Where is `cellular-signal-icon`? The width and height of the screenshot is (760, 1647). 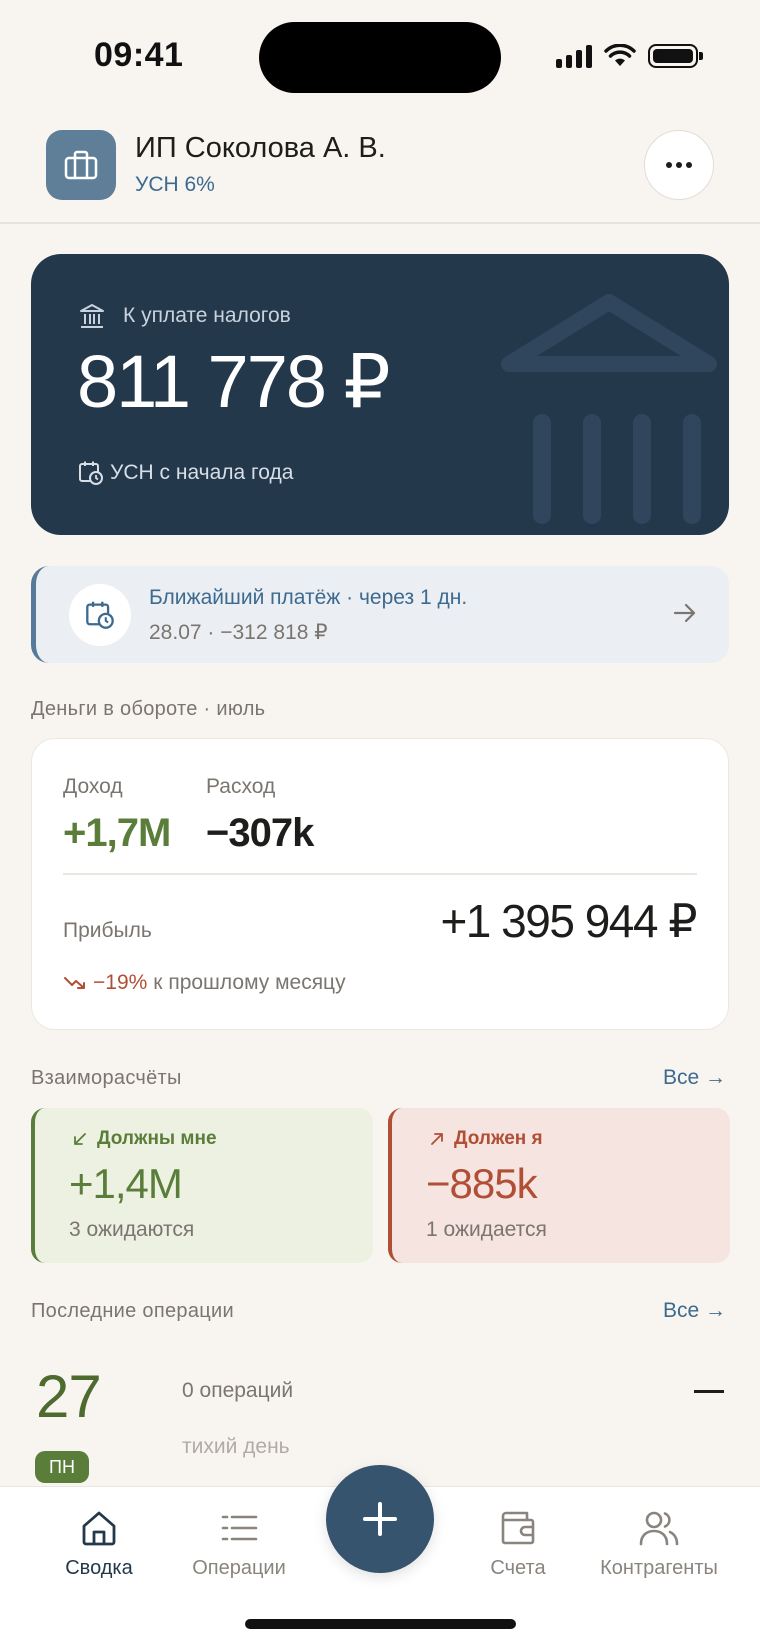 cellular-signal-icon is located at coordinates (574, 56).